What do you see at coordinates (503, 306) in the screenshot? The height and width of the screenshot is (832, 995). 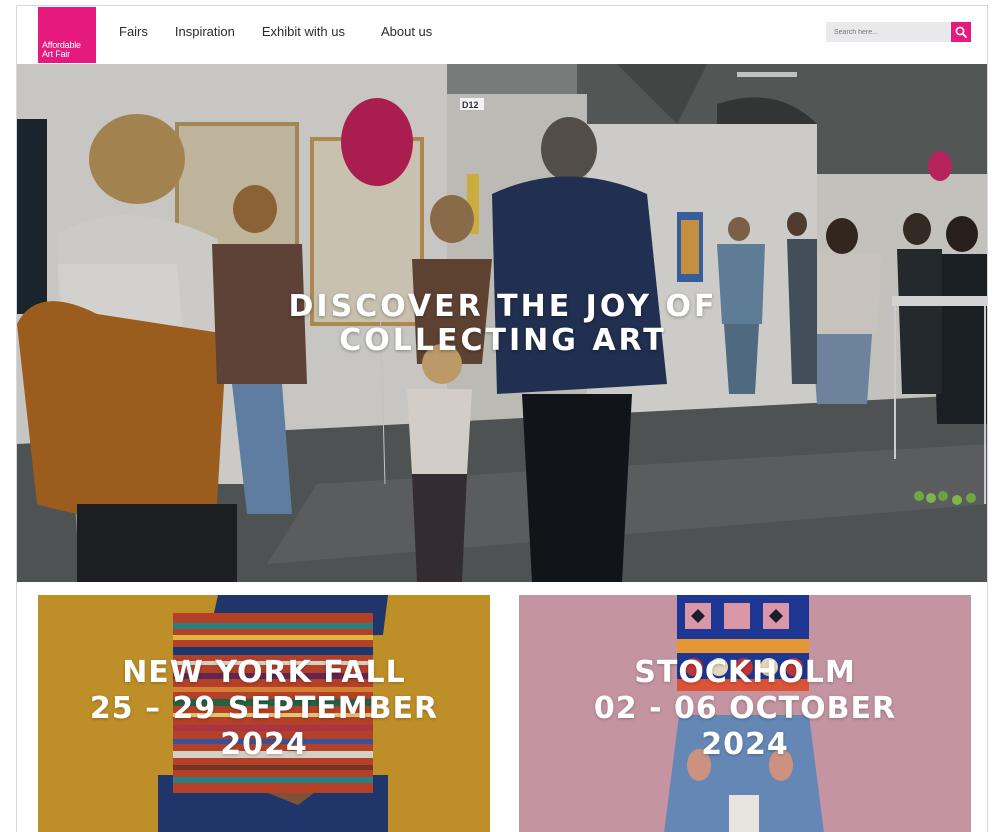 I see `hero-headline-line-1: DISCOVER THE JOY OF` at bounding box center [503, 306].